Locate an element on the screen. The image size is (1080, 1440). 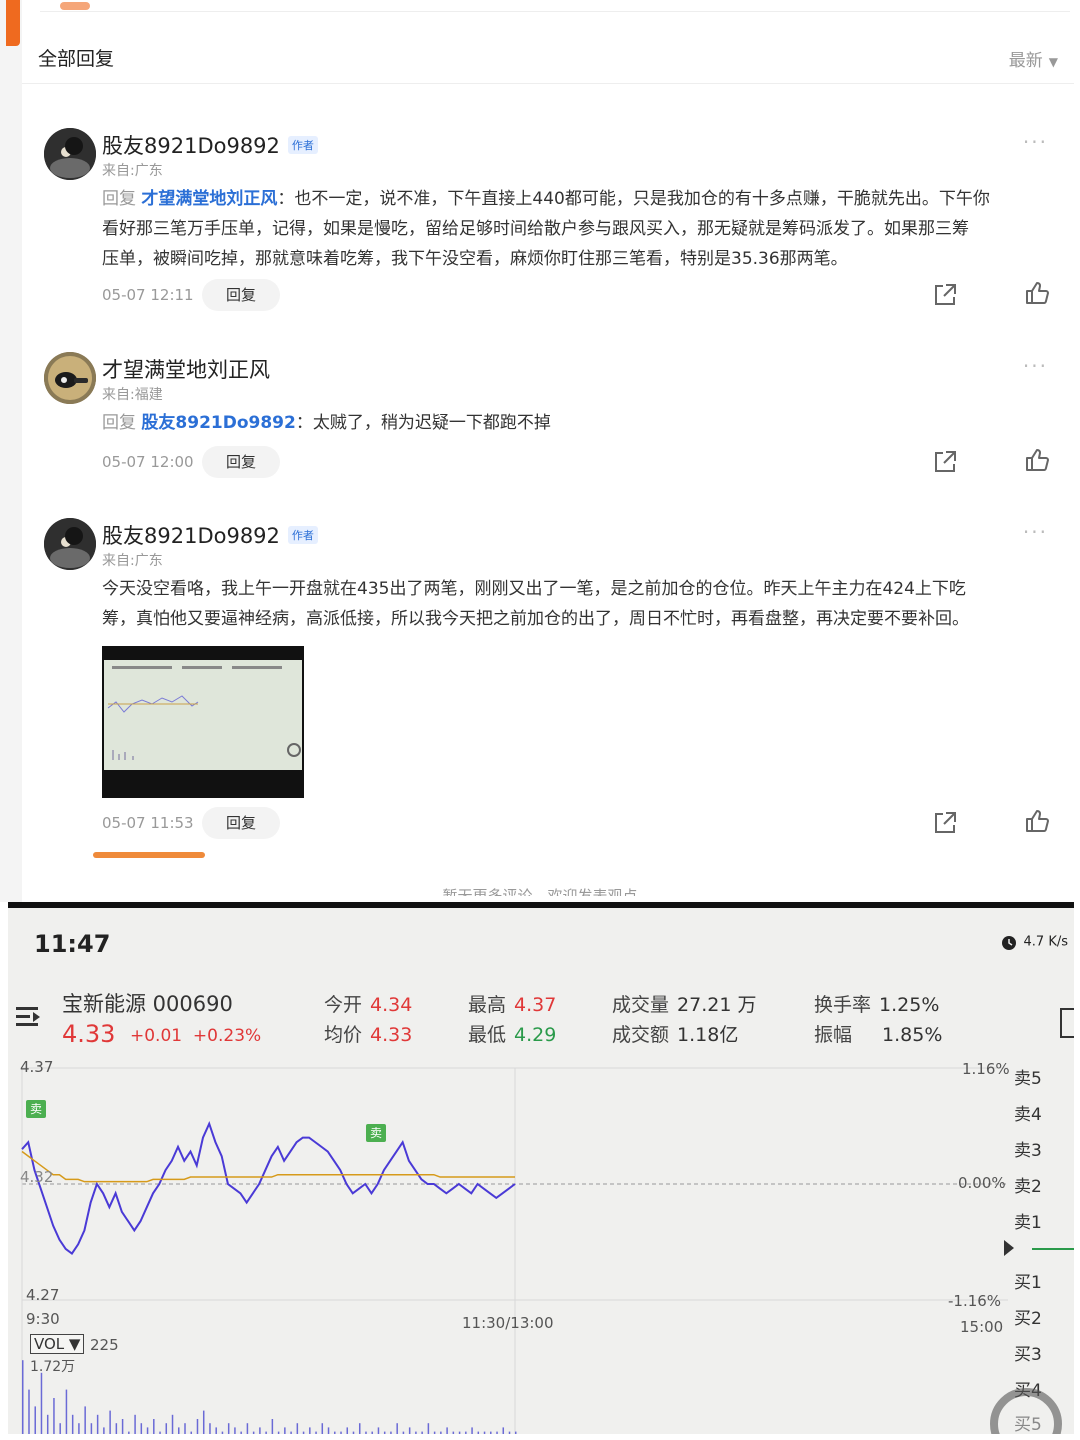
caret-down-icon: ▼ is located at coordinates (1053, 62).